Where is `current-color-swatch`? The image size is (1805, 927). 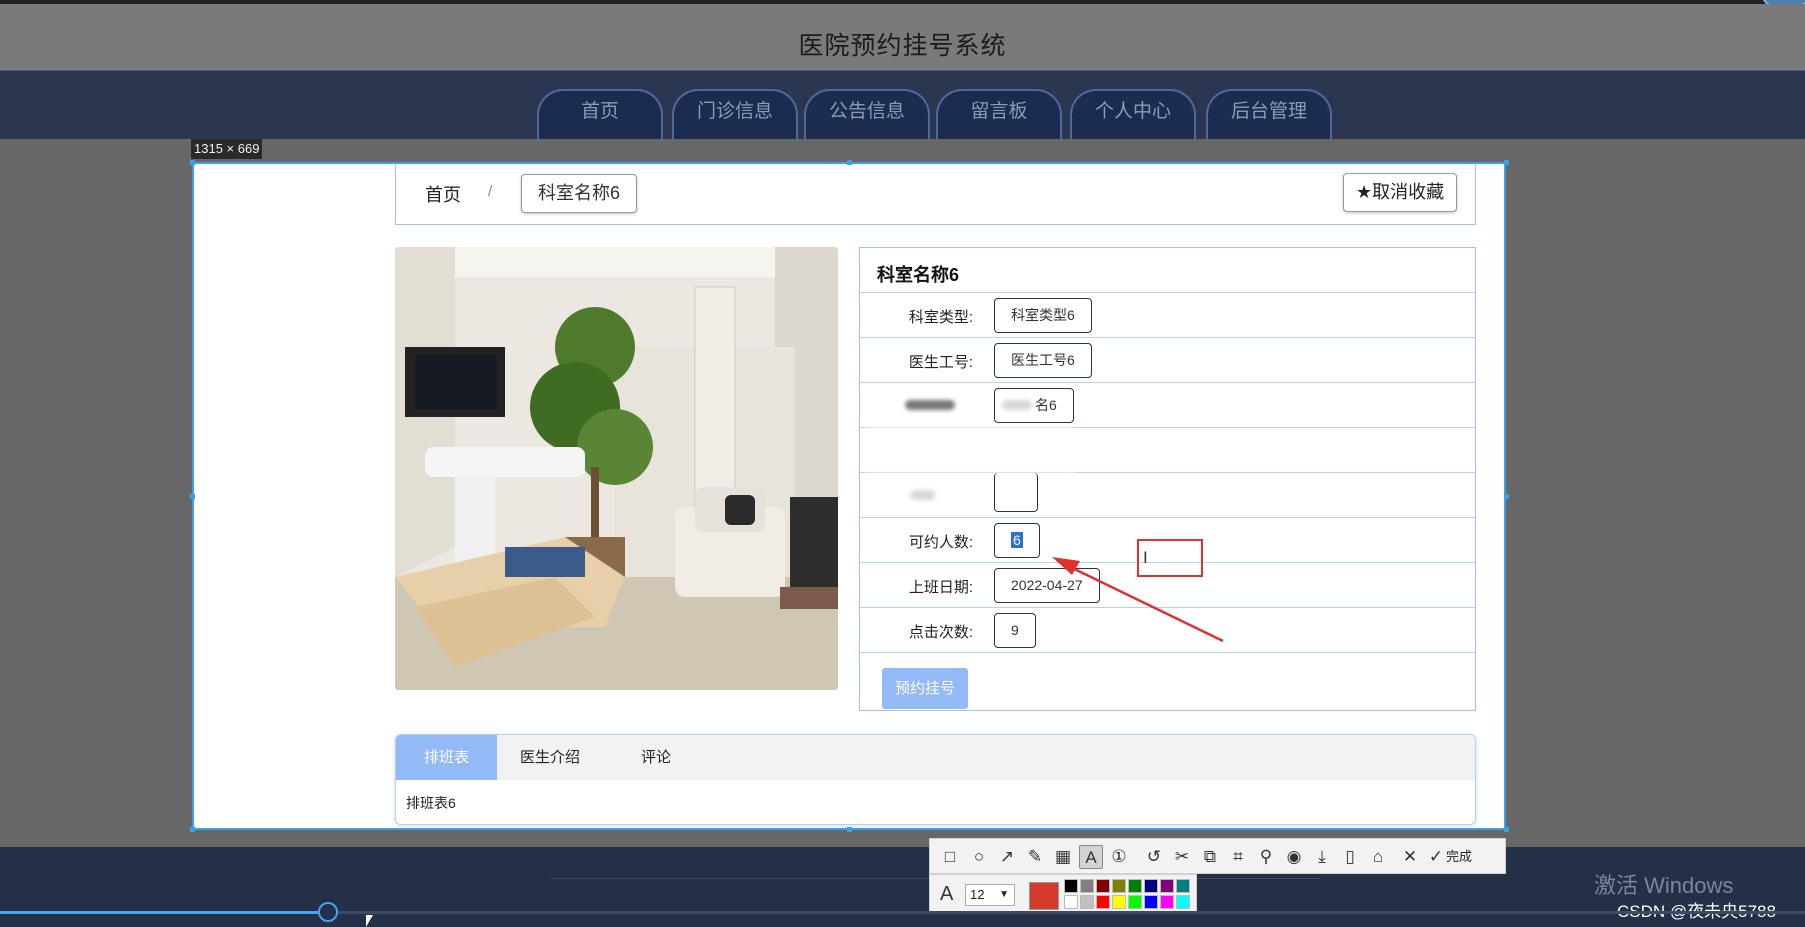 current-color-swatch is located at coordinates (1044, 896).